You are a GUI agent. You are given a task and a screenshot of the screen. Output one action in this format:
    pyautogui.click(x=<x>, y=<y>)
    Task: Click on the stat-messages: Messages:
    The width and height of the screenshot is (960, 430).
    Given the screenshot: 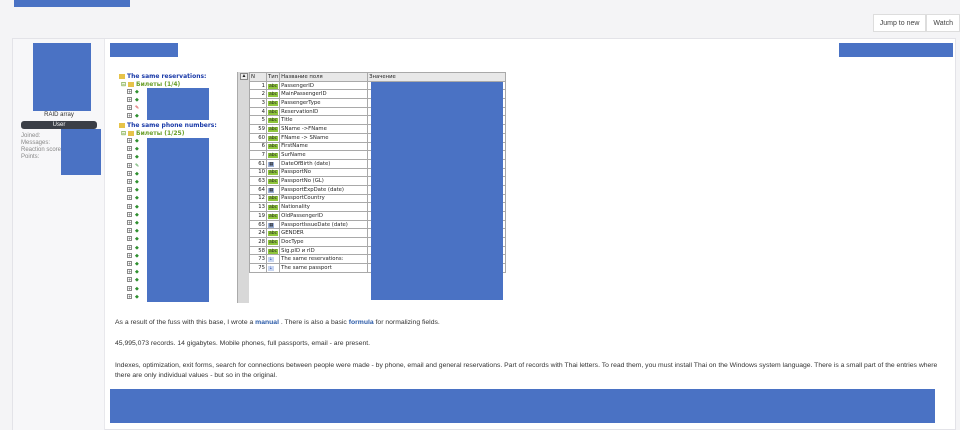 What is the action you would take?
    pyautogui.click(x=36, y=143)
    